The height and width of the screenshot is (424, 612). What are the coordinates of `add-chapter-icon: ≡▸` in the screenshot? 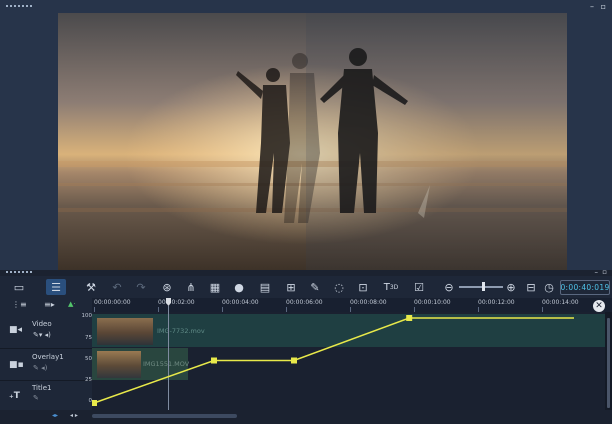 It's located at (49, 304).